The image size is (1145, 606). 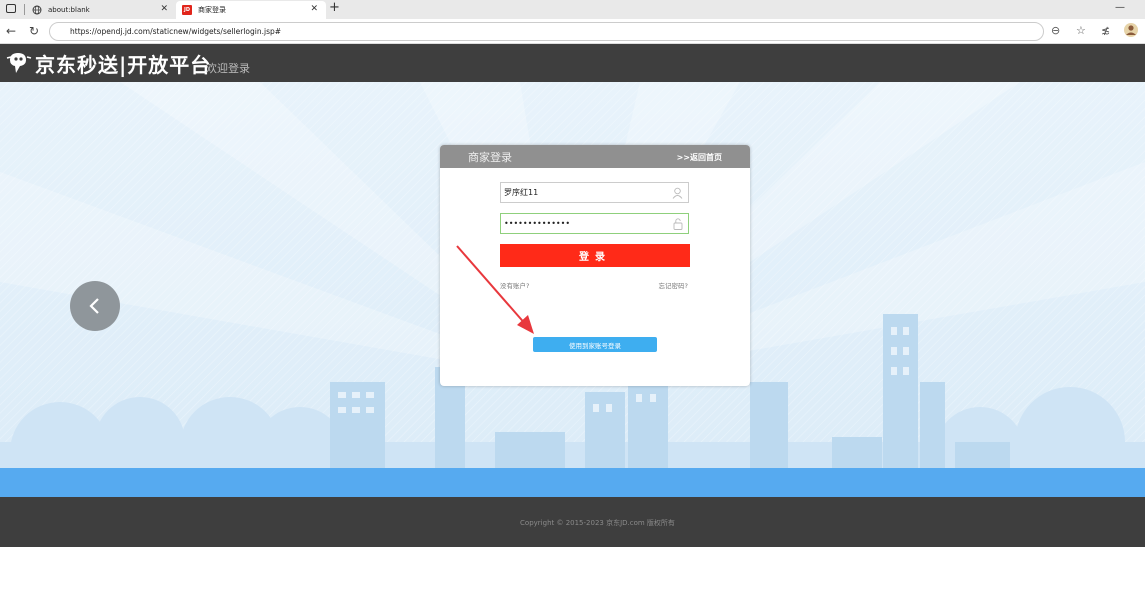 I want to click on login-panel: 商家登录 >>返回首页 登录 没有账户? 忘记密码? 使用到家账号登录, so click(x=595, y=265).